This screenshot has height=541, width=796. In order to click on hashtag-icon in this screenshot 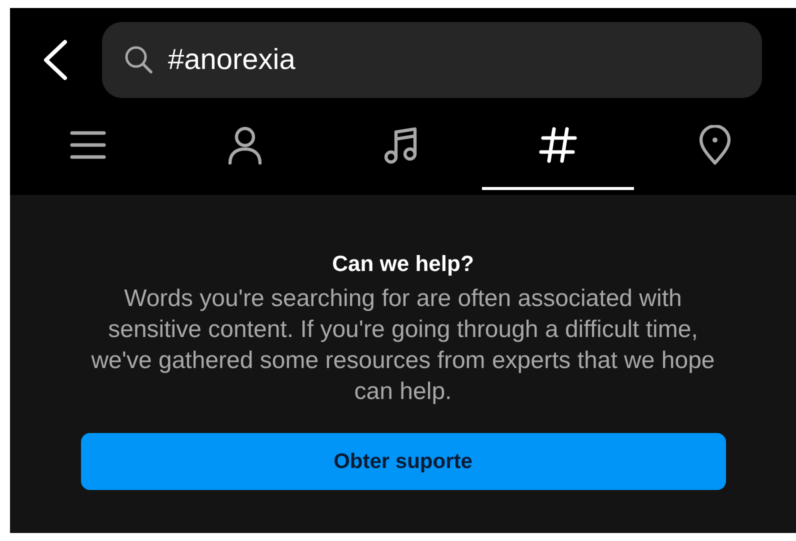, I will do `click(558, 145)`.